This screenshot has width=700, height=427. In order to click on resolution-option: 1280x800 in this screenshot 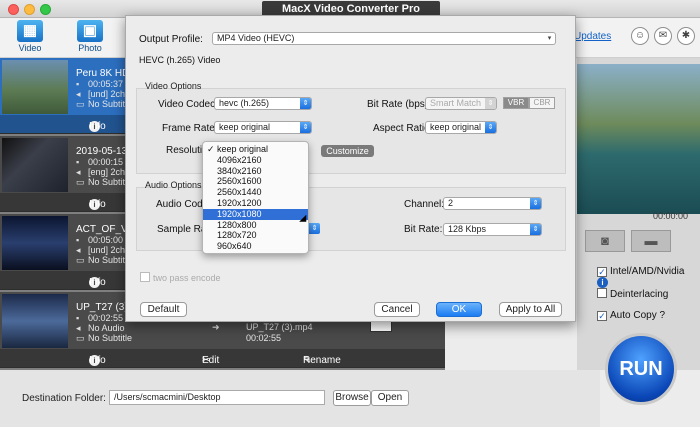, I will do `click(255, 225)`.